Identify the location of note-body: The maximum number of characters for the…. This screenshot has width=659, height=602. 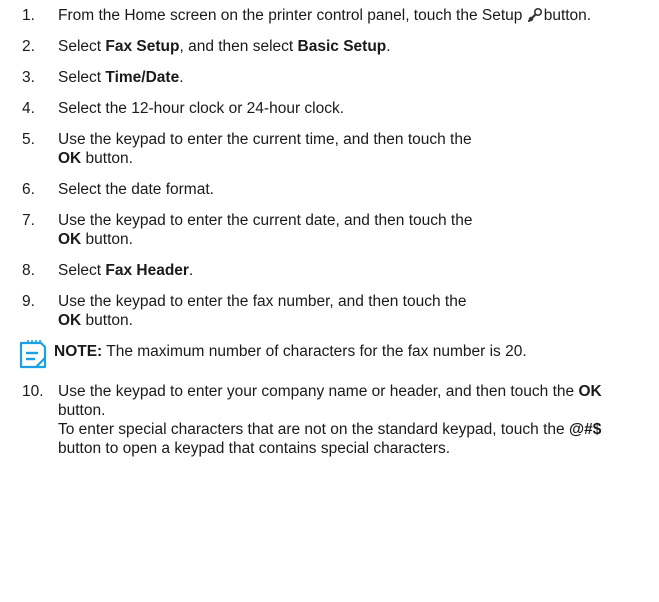
(314, 351).